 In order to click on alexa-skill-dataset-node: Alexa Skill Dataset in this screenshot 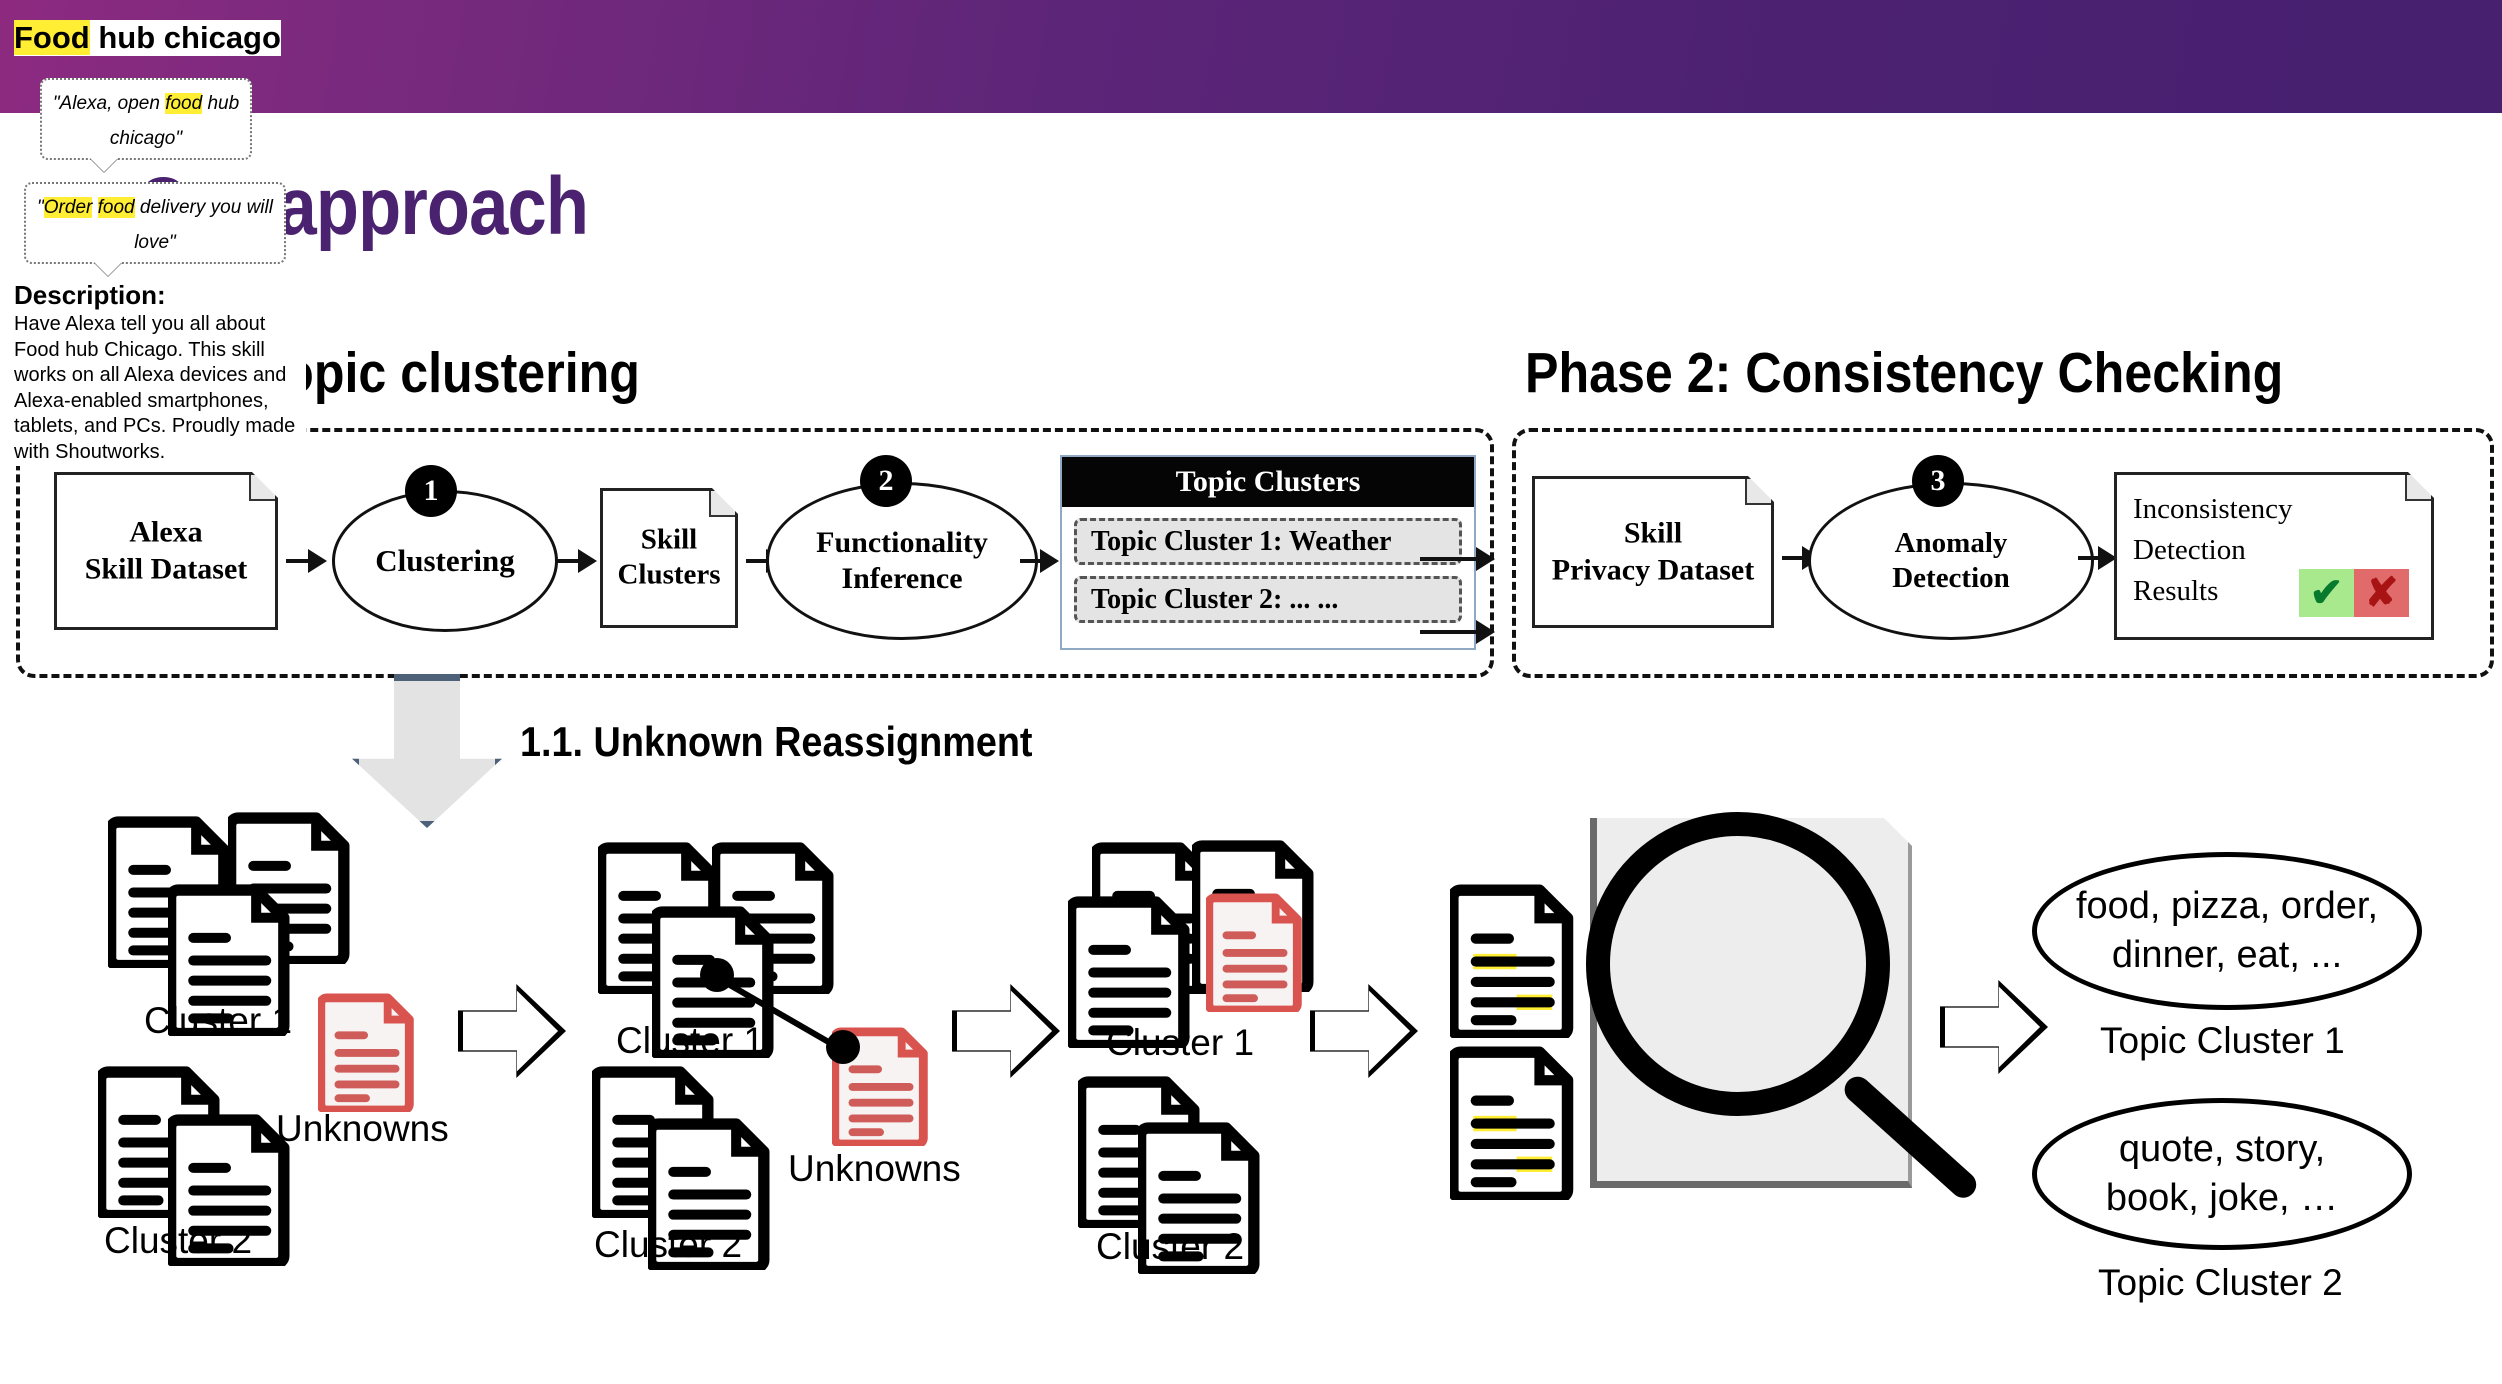, I will do `click(166, 551)`.